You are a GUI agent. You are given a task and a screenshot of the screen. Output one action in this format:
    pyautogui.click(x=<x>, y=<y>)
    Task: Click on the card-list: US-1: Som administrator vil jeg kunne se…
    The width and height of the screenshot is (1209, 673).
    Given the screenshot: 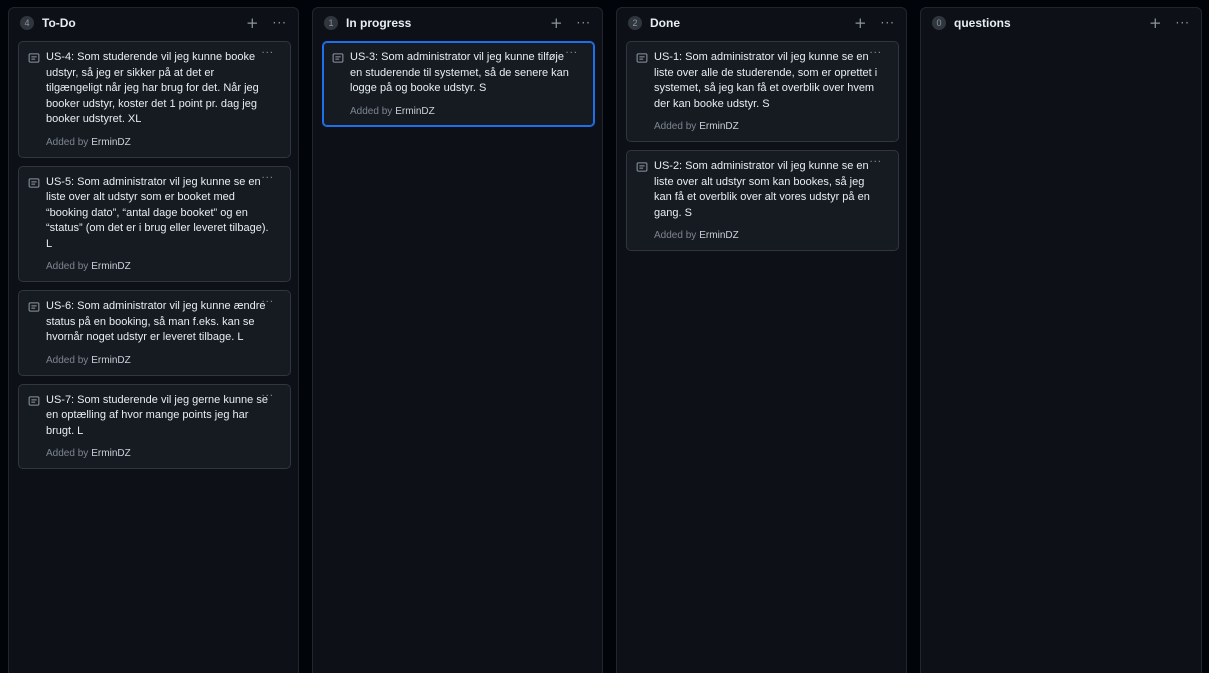 What is the action you would take?
    pyautogui.click(x=761, y=144)
    